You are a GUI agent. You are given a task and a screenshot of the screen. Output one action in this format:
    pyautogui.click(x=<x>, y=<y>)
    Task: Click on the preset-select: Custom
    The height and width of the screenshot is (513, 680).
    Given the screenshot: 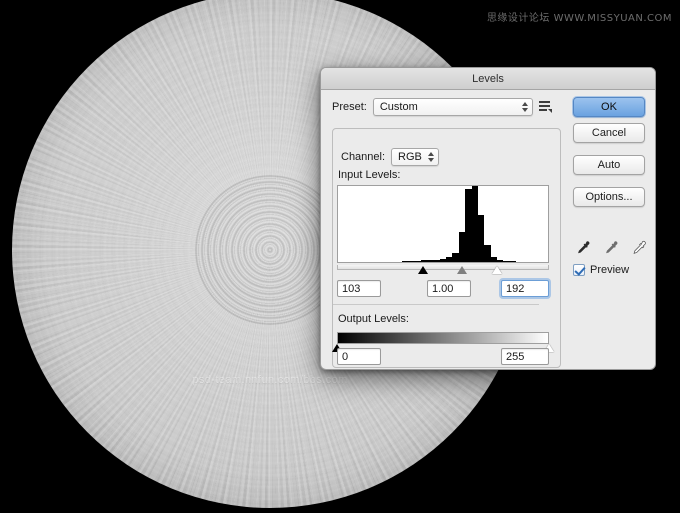 What is the action you would take?
    pyautogui.click(x=452, y=107)
    